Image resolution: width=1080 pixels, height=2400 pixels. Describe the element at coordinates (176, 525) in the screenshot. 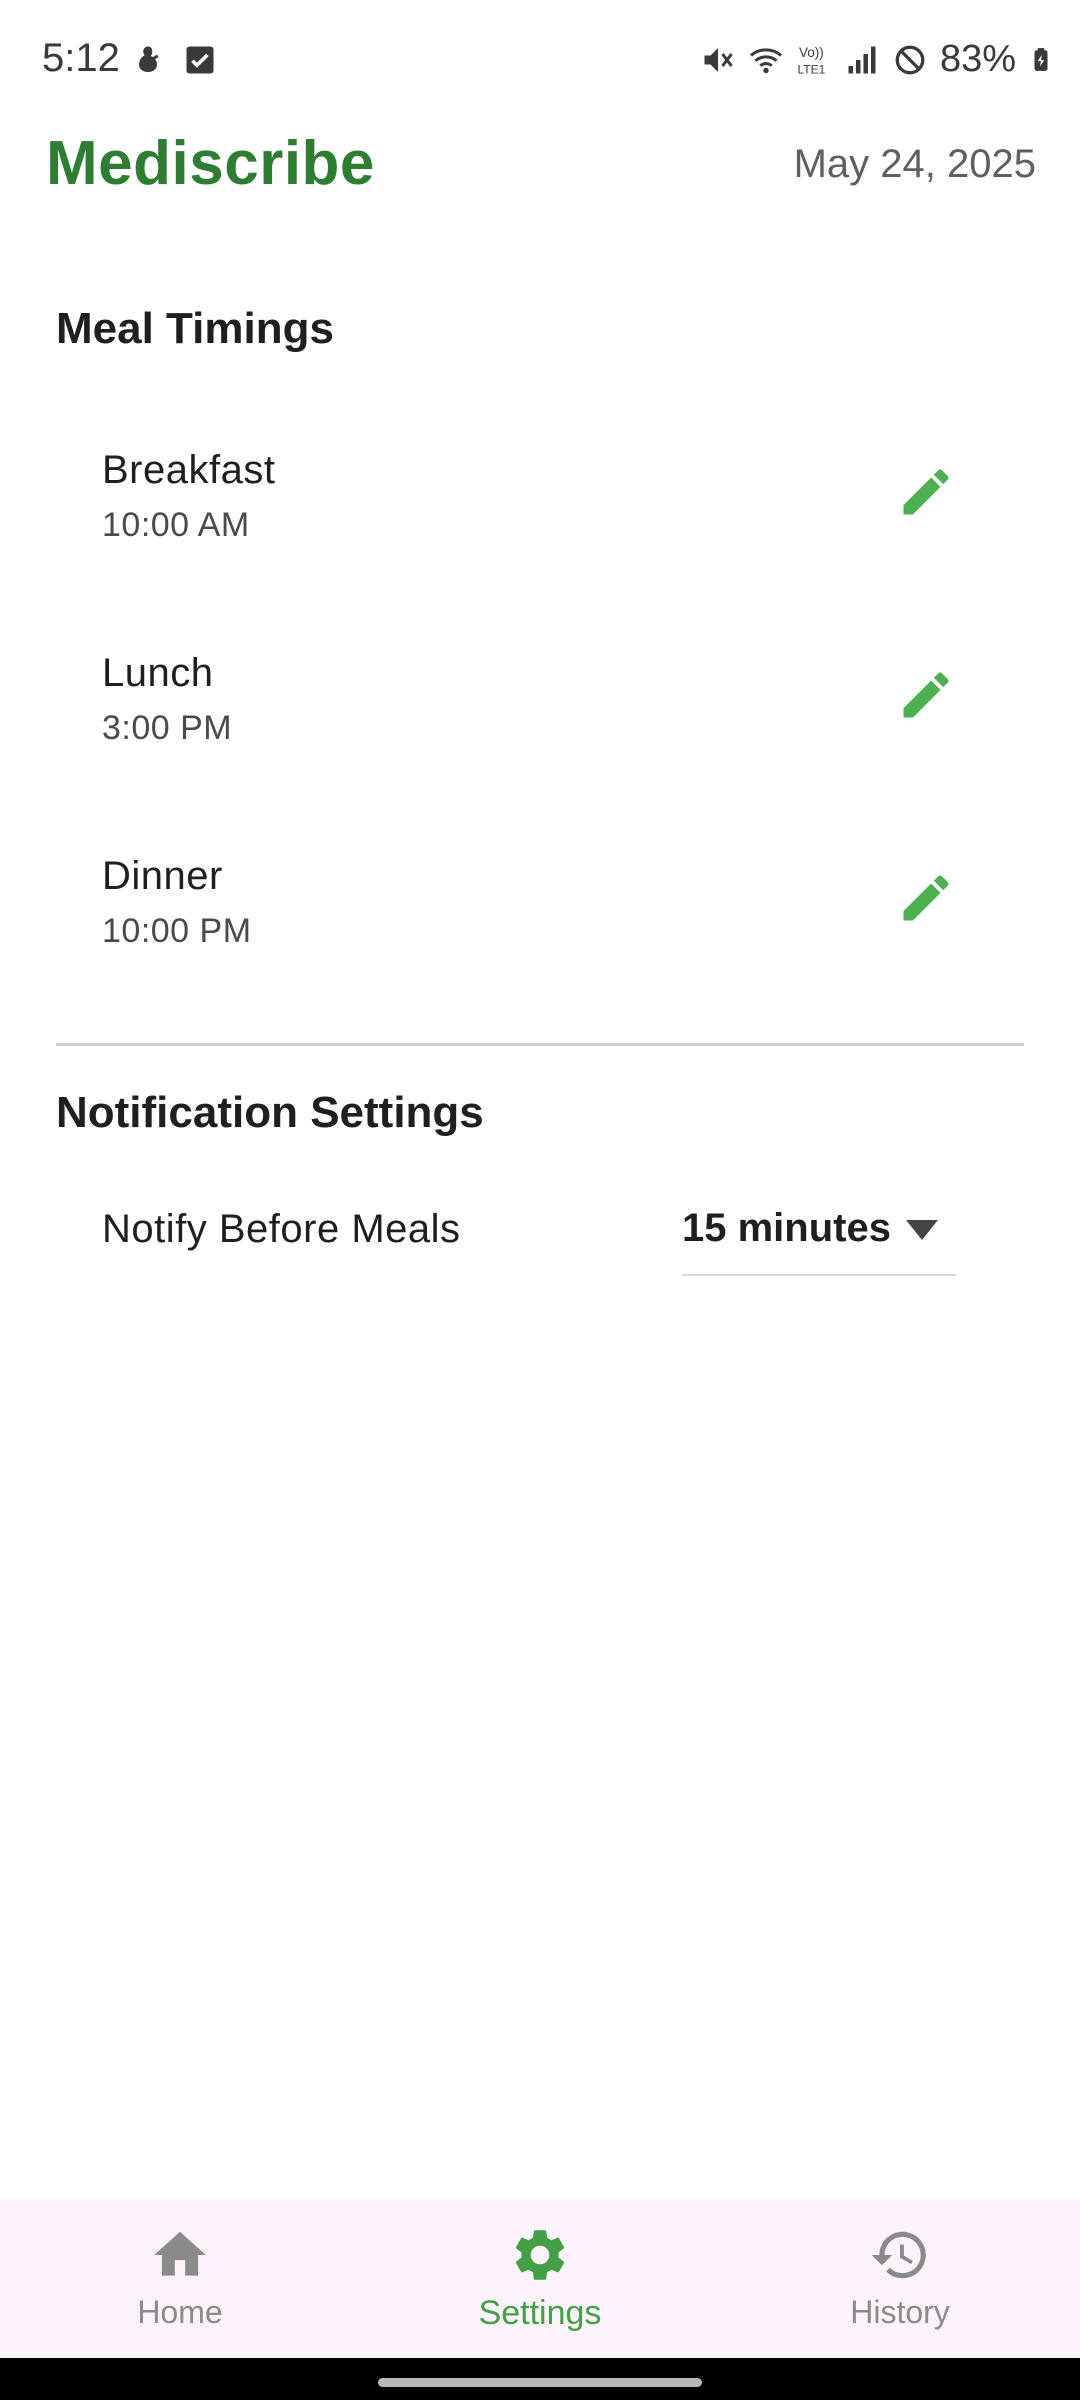

I see `meal-time: 10:00 AM` at that location.